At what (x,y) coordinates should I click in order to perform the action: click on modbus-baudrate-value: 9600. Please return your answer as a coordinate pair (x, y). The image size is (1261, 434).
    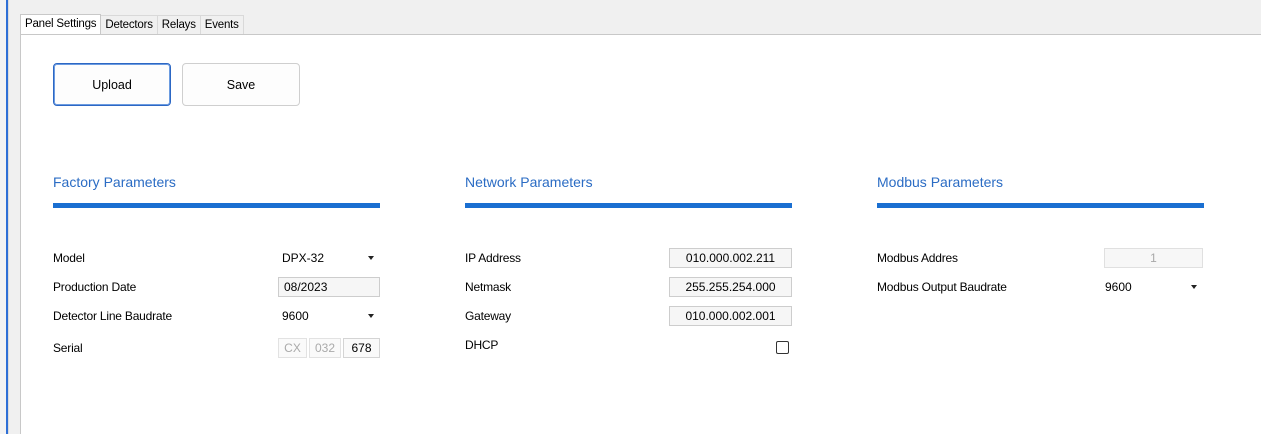
    Looking at the image, I should click on (1118, 287).